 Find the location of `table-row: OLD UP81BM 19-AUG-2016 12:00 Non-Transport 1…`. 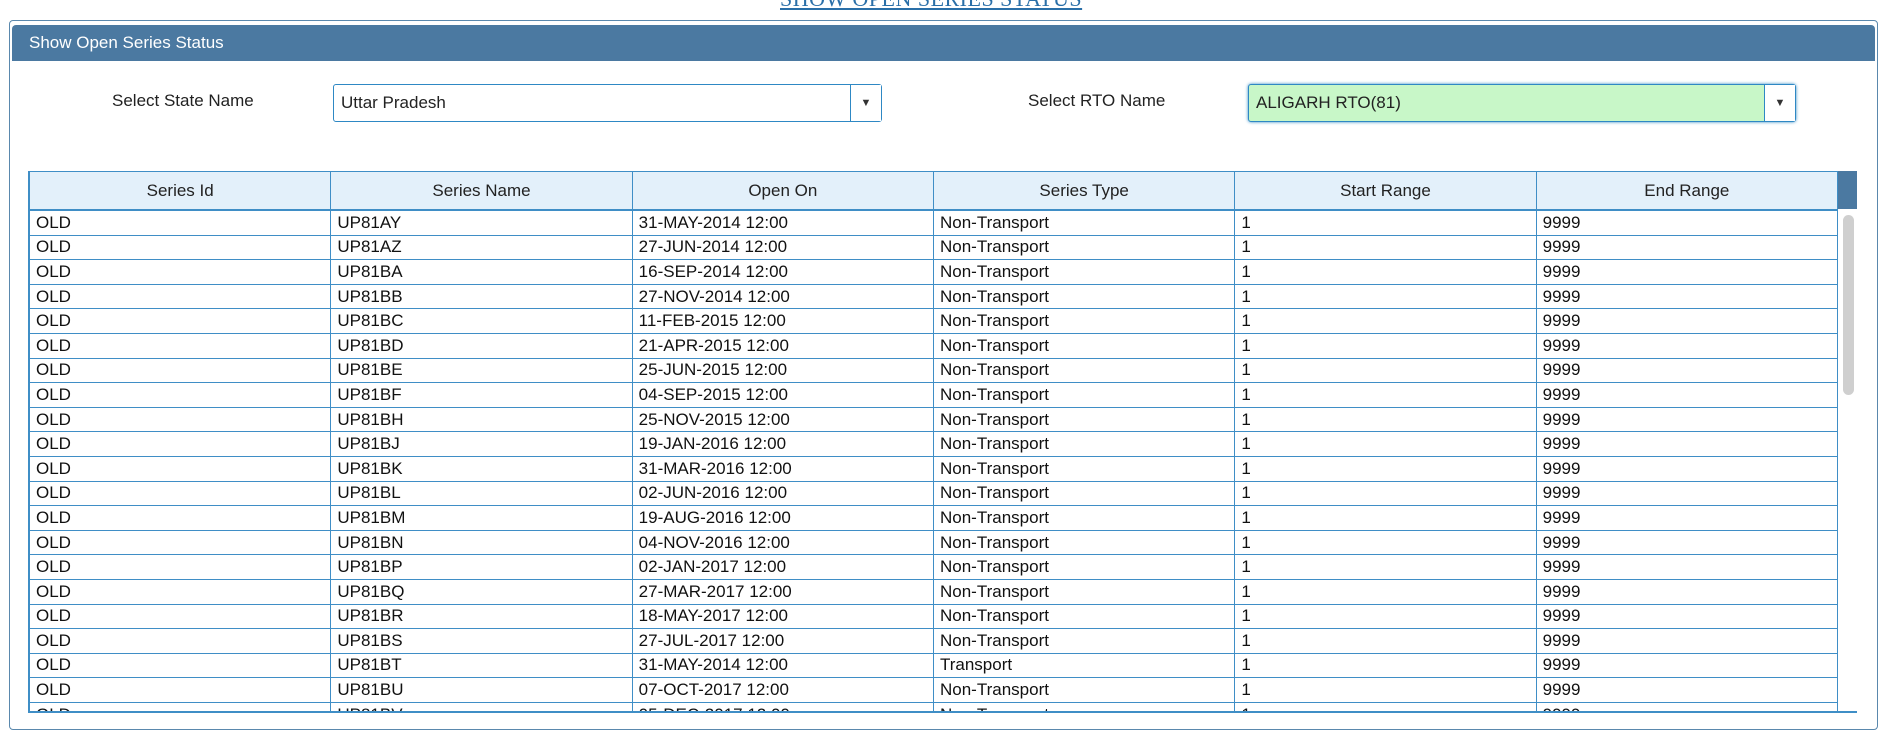

table-row: OLD UP81BM 19-AUG-2016 12:00 Non-Transport 1… is located at coordinates (934, 518).